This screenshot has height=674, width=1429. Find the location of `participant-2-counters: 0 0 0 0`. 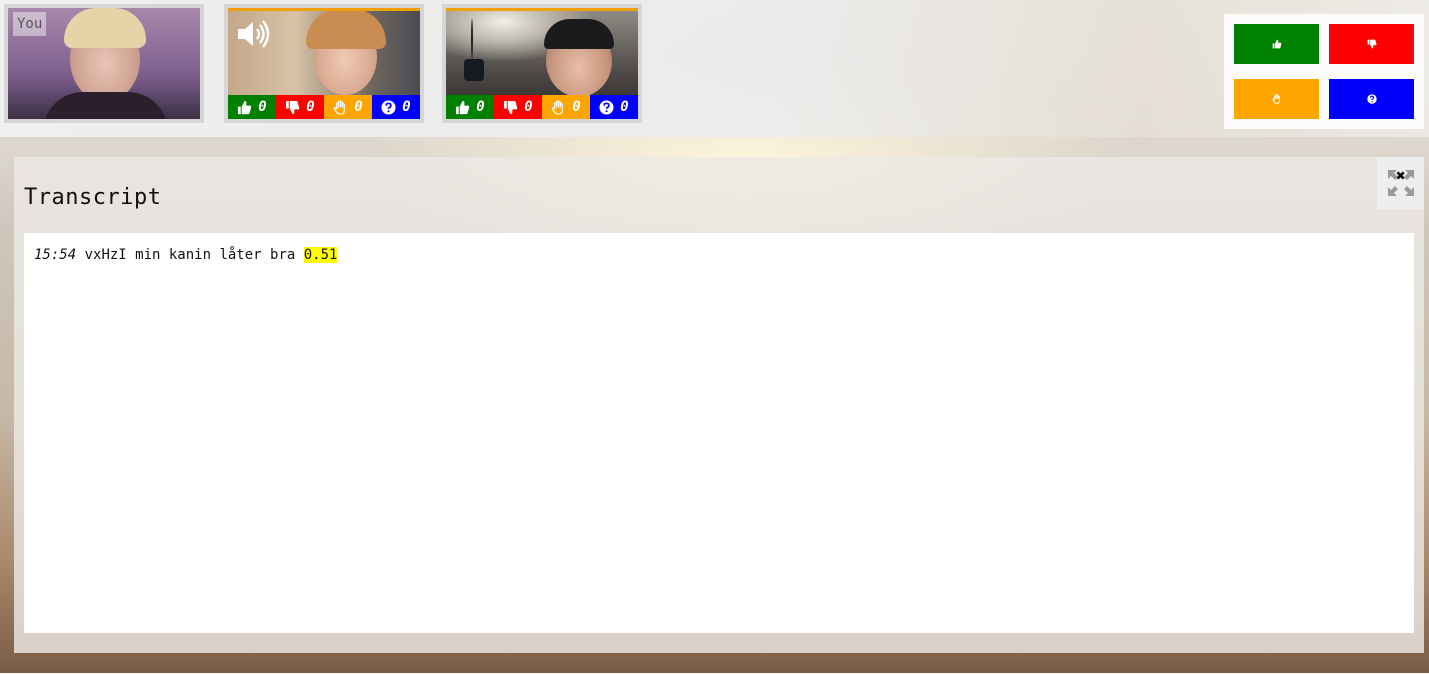

participant-2-counters: 0 0 0 0 is located at coordinates (542, 107).